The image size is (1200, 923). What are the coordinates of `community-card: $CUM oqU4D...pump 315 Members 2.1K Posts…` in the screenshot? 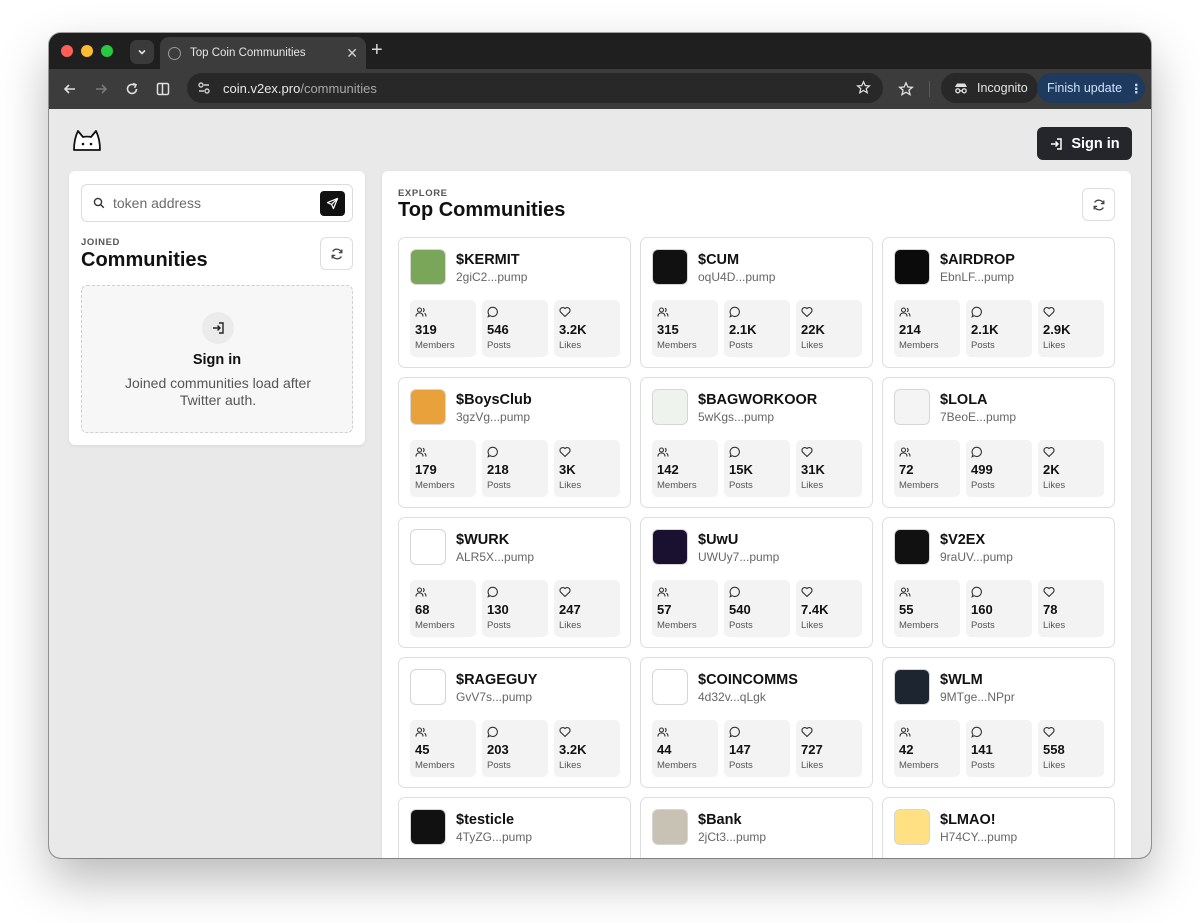 It's located at (756, 302).